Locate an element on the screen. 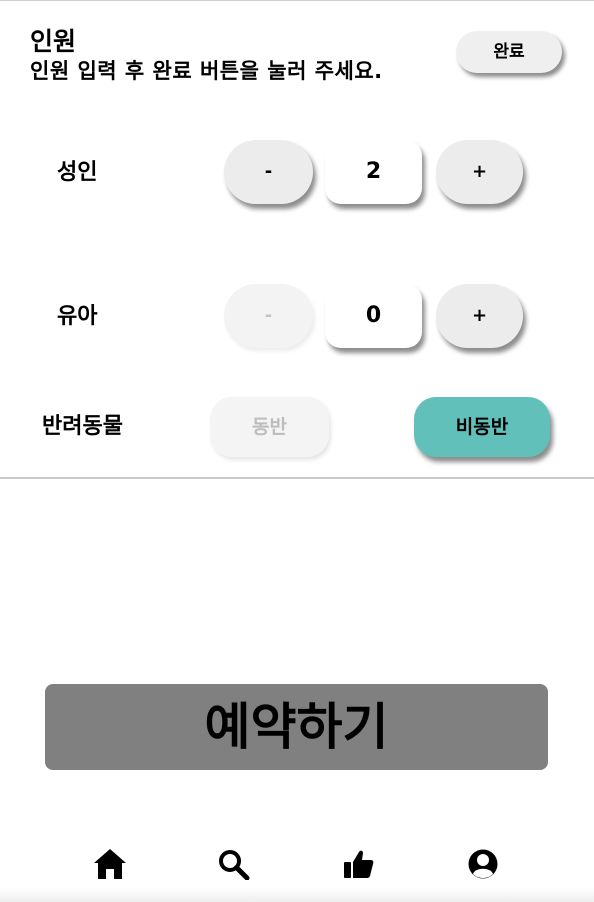 The image size is (594, 902). search-icon is located at coordinates (234, 865).